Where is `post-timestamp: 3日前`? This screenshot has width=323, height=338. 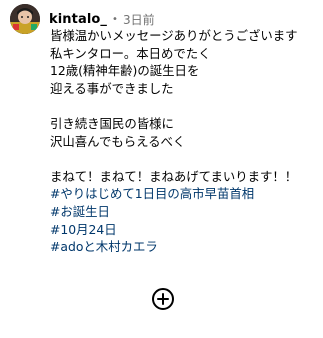 post-timestamp: 3日前 is located at coordinates (139, 19).